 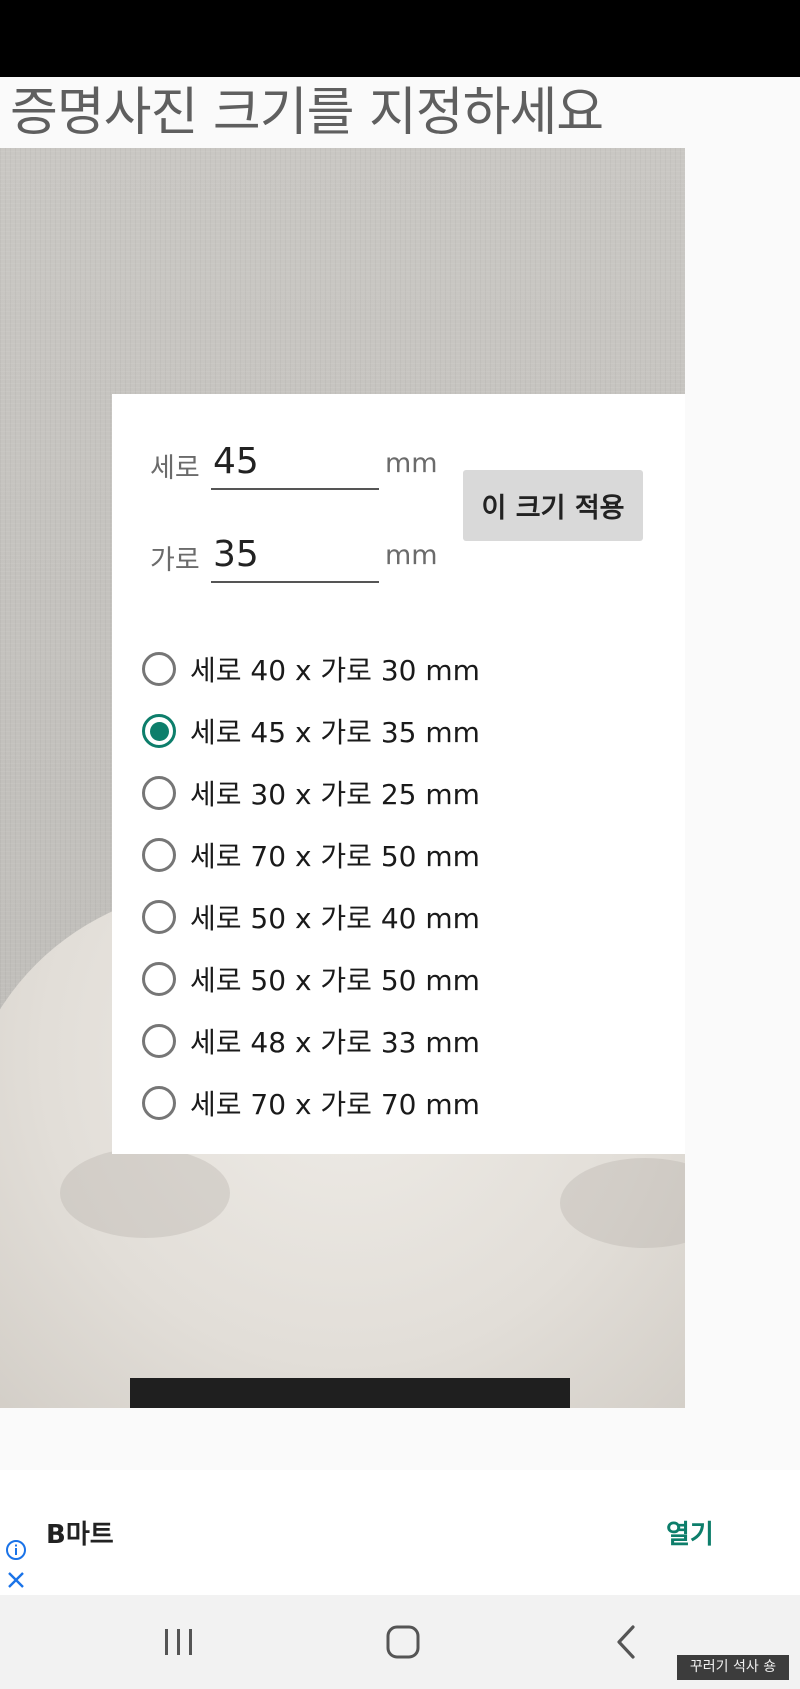 I want to click on person-pants, so click(x=350, y=1393).